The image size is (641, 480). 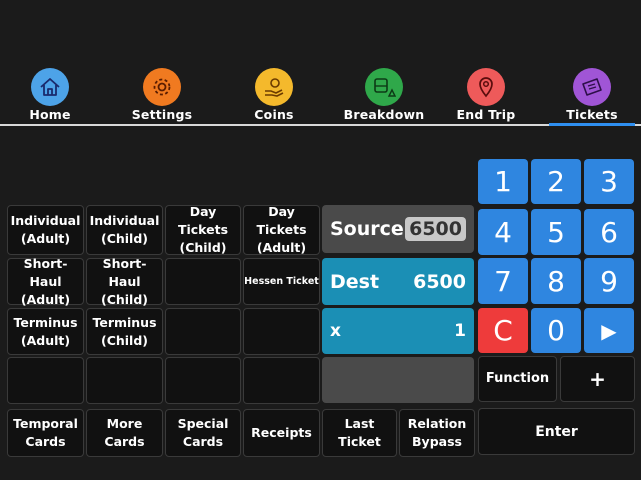 I want to click on ticket-individual-adult: Individual (Adult), so click(x=45, y=230).